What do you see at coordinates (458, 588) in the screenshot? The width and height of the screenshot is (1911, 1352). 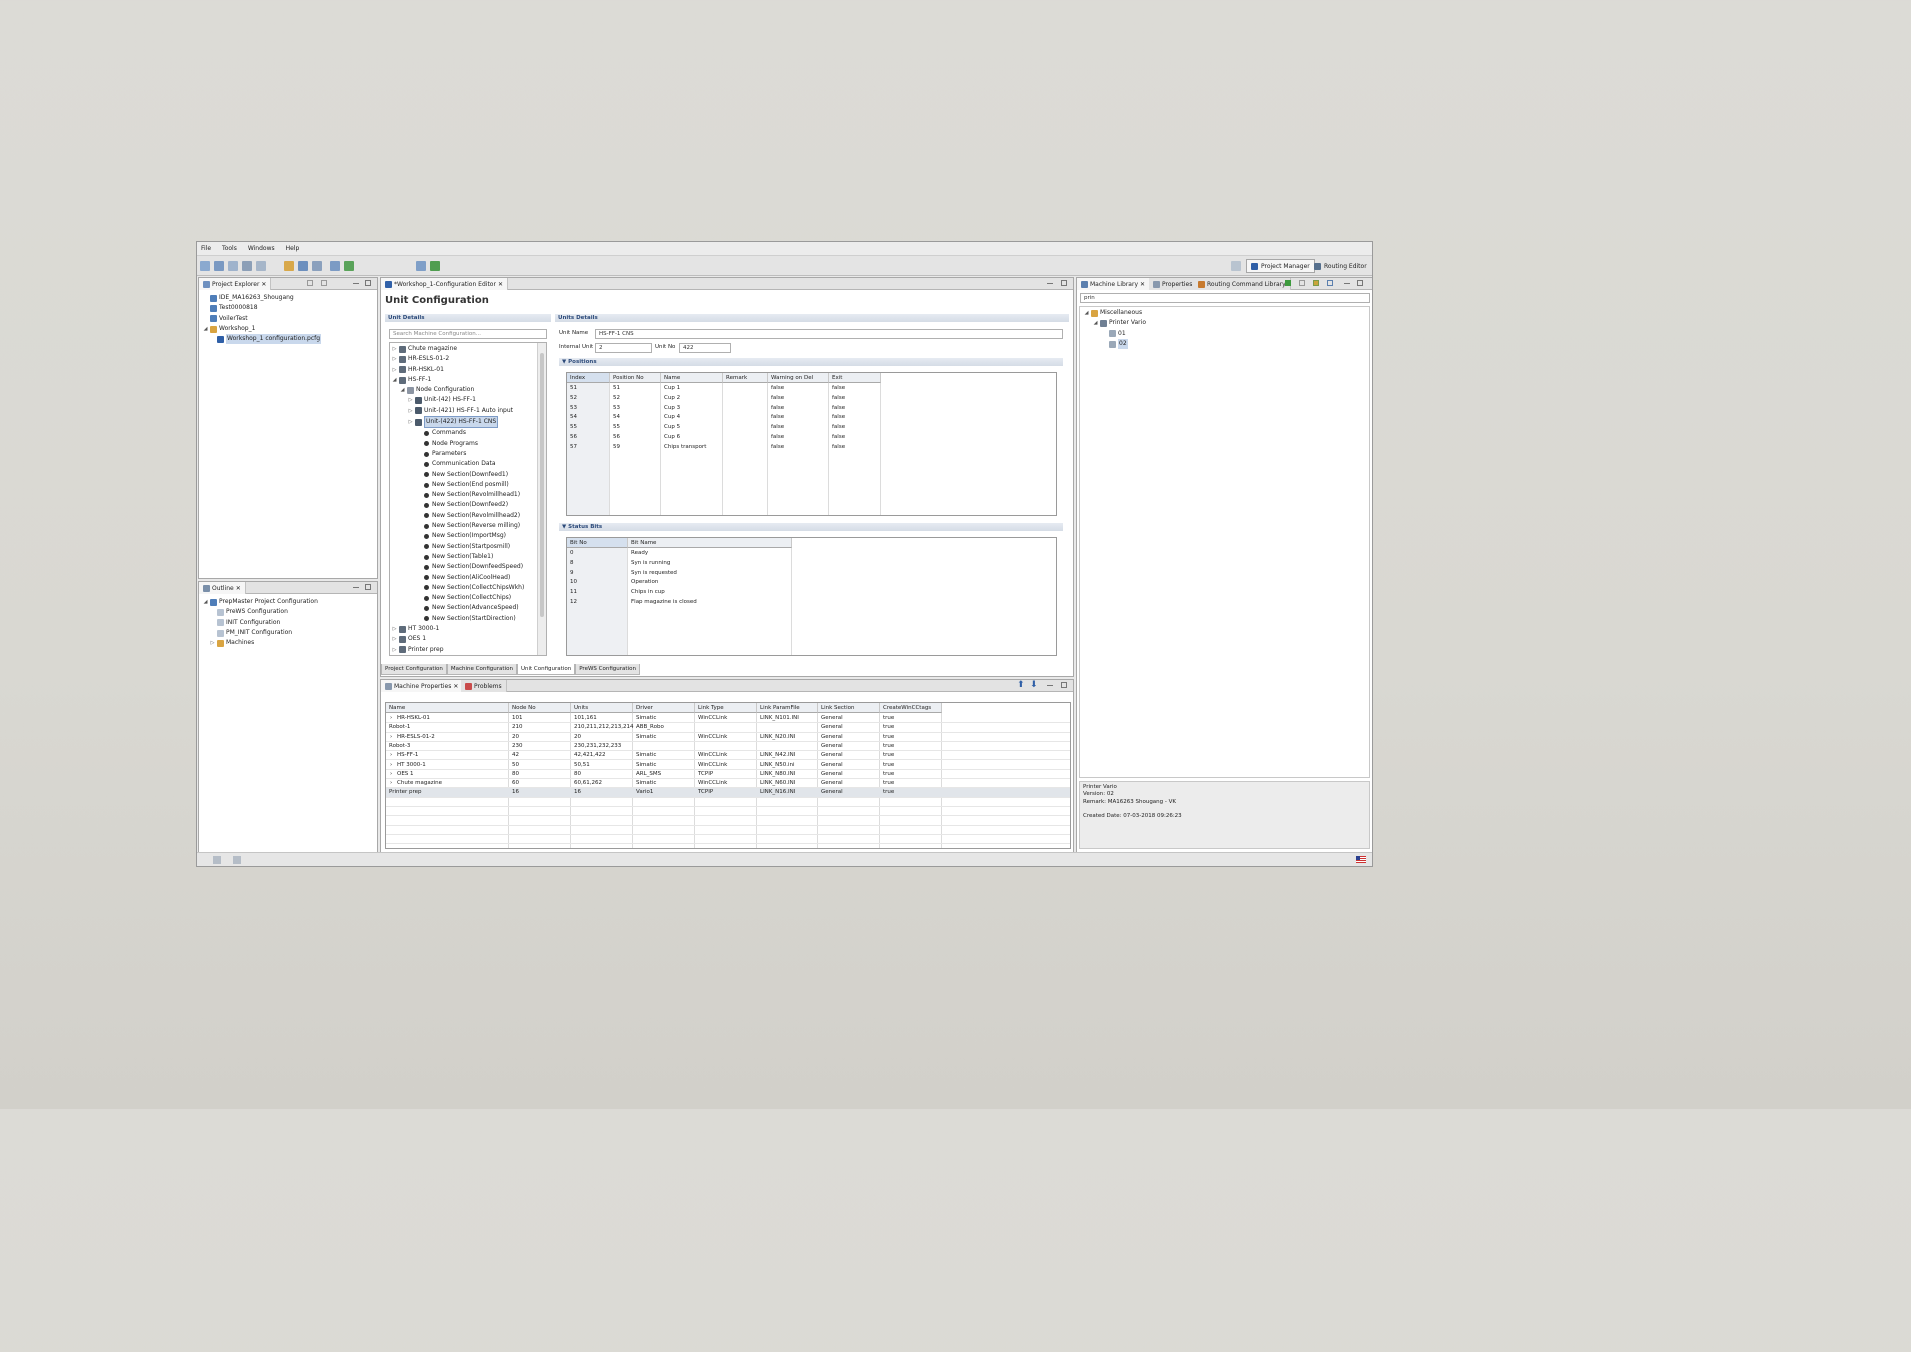 I see `tree-item: New Section(CollectChipsWkh)` at bounding box center [458, 588].